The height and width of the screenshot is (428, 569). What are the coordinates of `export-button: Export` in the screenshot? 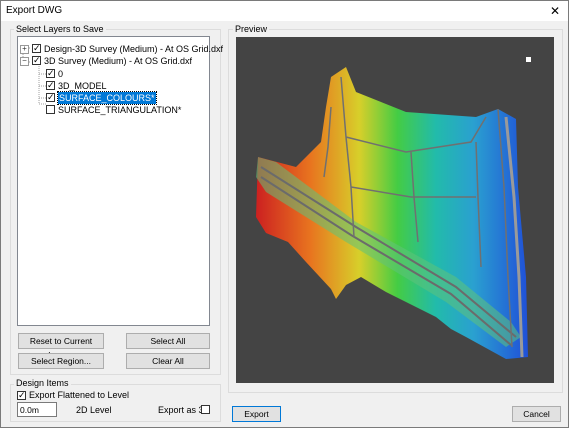 It's located at (256, 414).